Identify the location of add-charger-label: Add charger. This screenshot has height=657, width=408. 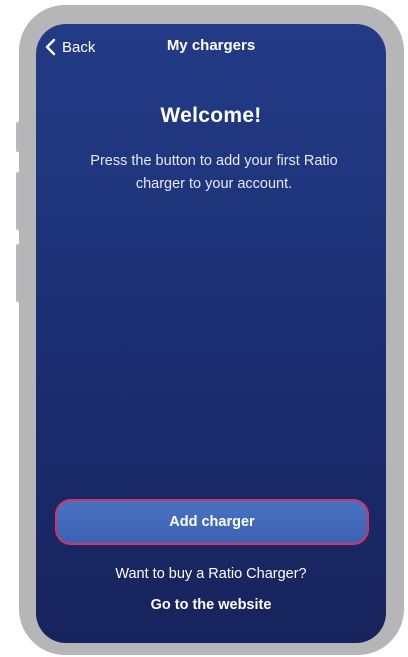
(212, 522).